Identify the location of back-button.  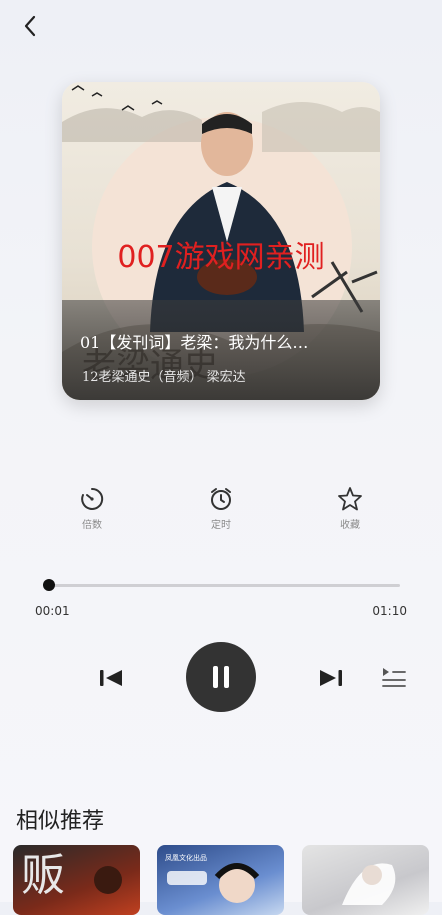
(30, 26).